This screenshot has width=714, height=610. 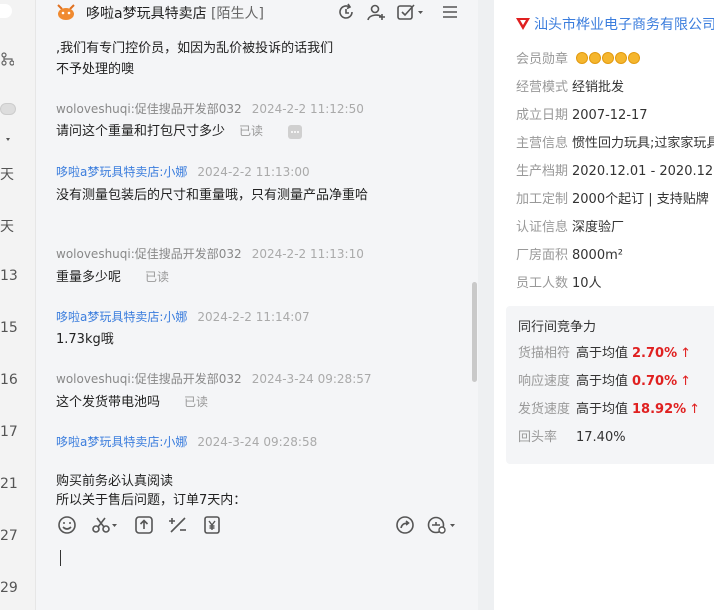 I want to click on toggle-switch, so click(x=8, y=109).